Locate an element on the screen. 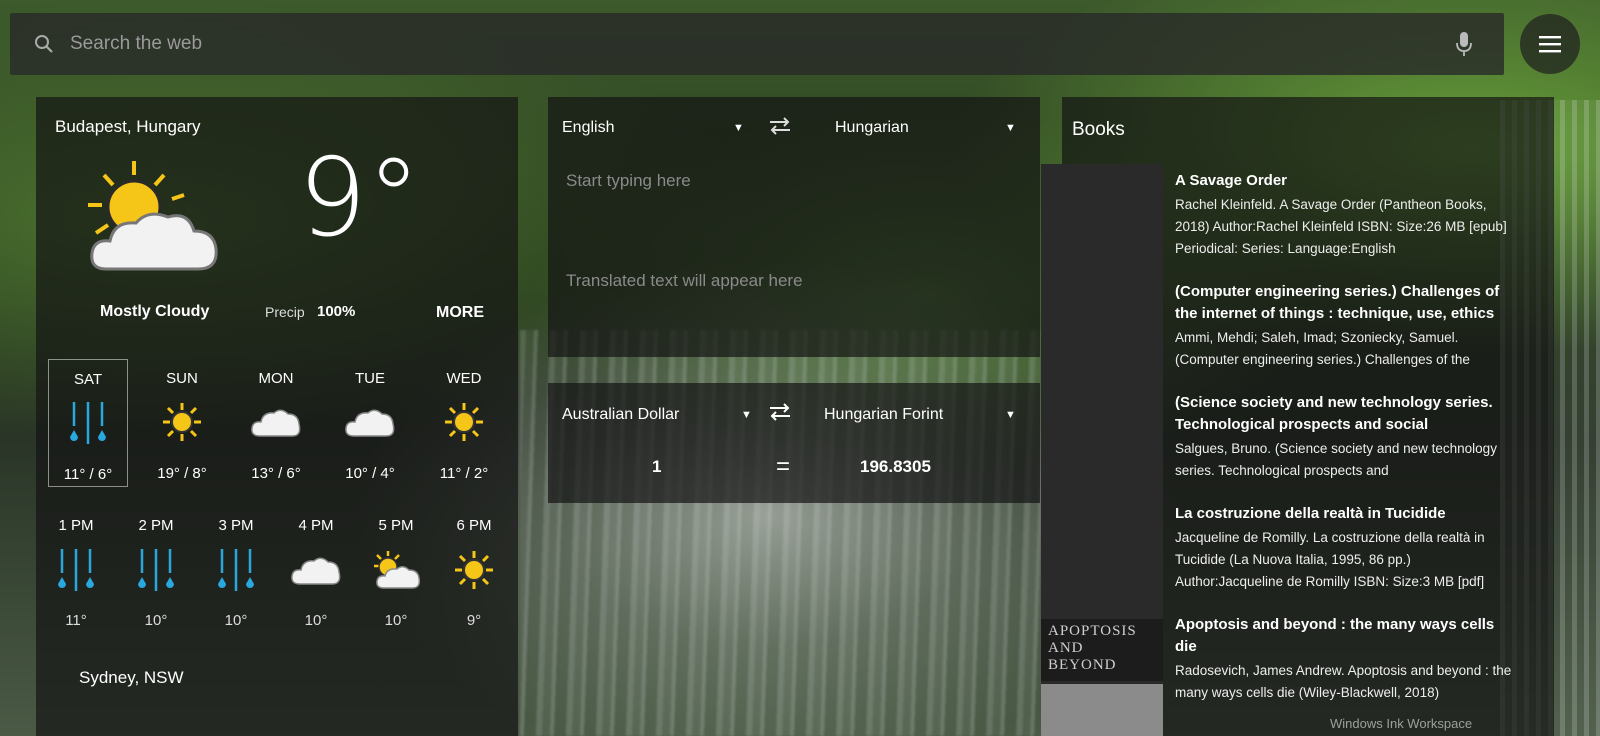 The image size is (1600, 736). books-title: Books is located at coordinates (1098, 129).